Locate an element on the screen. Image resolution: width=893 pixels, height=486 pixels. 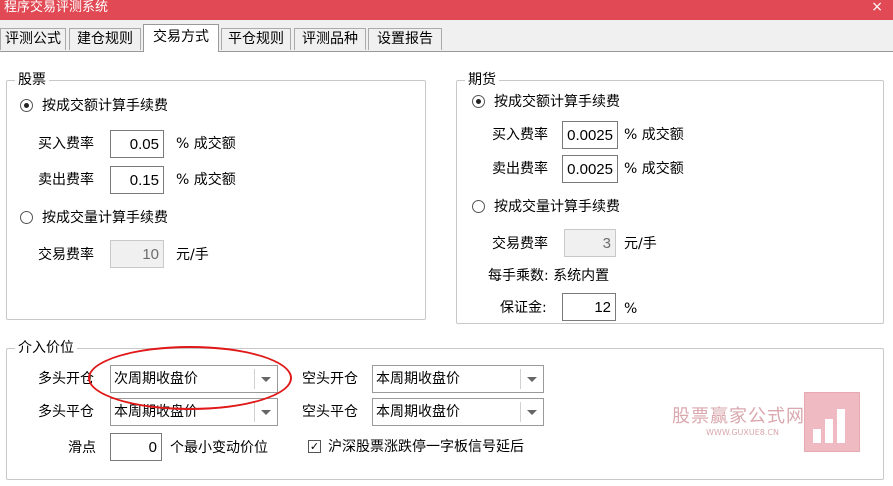
stock-buy-rate-label: 买入费率 is located at coordinates (66, 144).